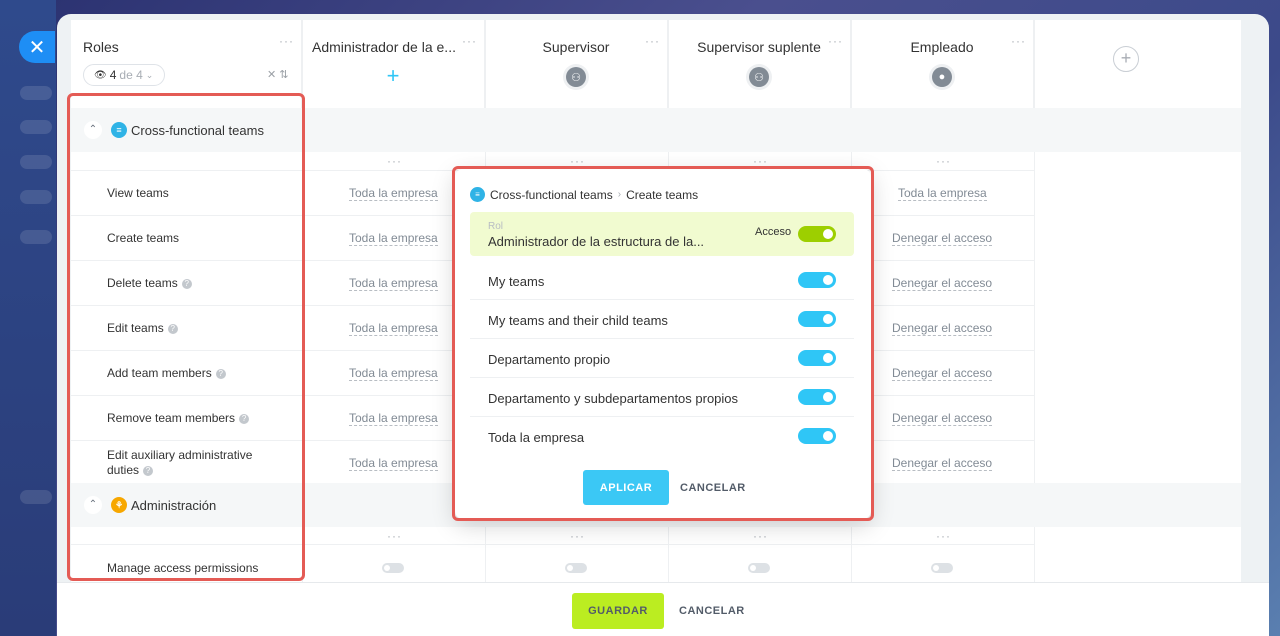 The height and width of the screenshot is (636, 1280). Describe the element at coordinates (553, 563) in the screenshot. I see `table-row: Manage access permissions` at that location.